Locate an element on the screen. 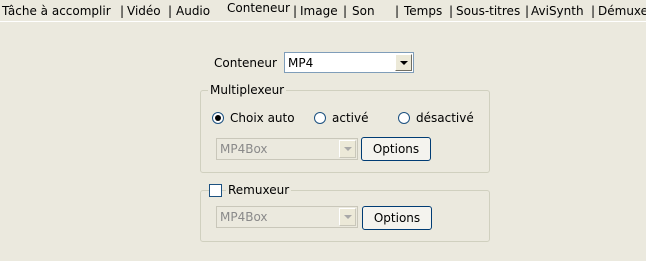 The width and height of the screenshot is (646, 261). tab-subtitles: Sous-titres is located at coordinates (488, 11).